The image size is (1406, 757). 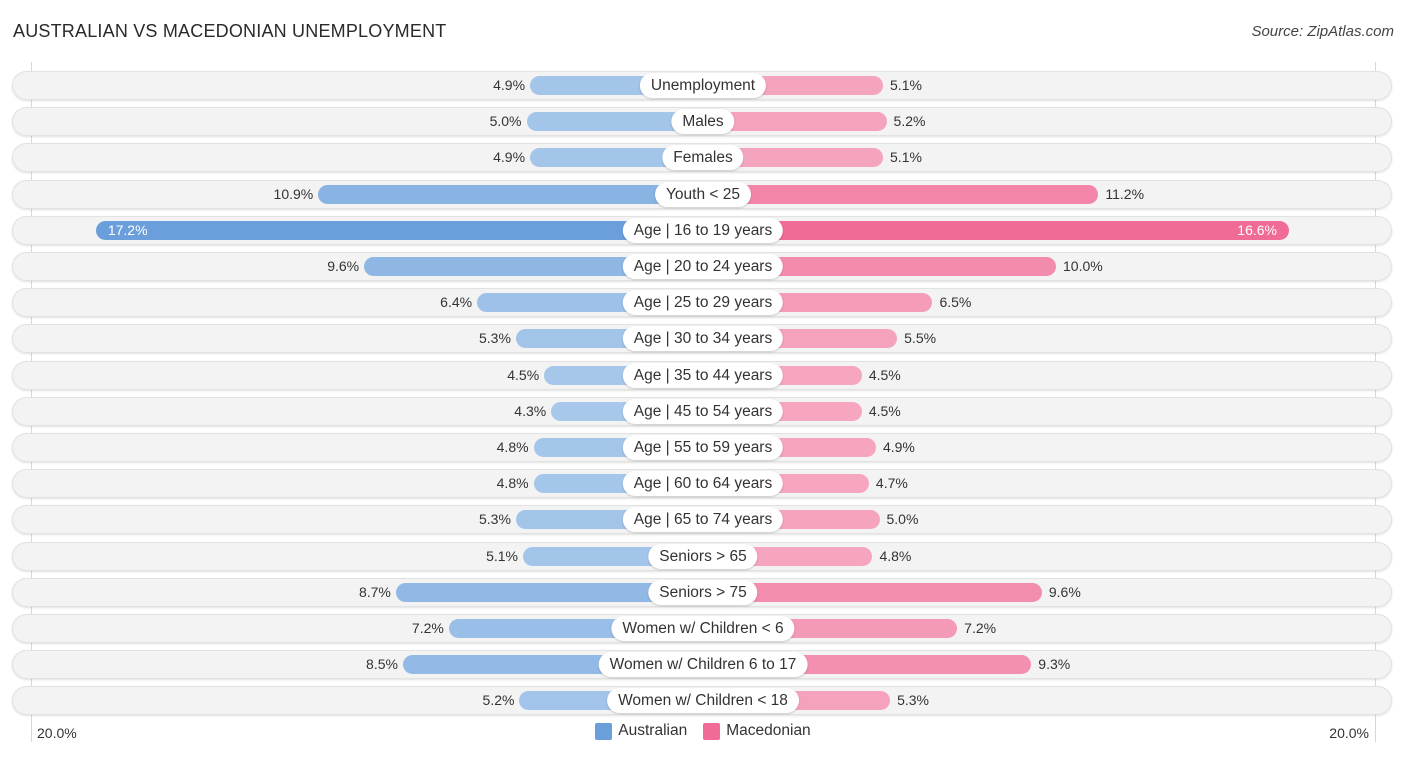 What do you see at coordinates (653, 730) in the screenshot?
I see `legend-label-australian: Australian` at bounding box center [653, 730].